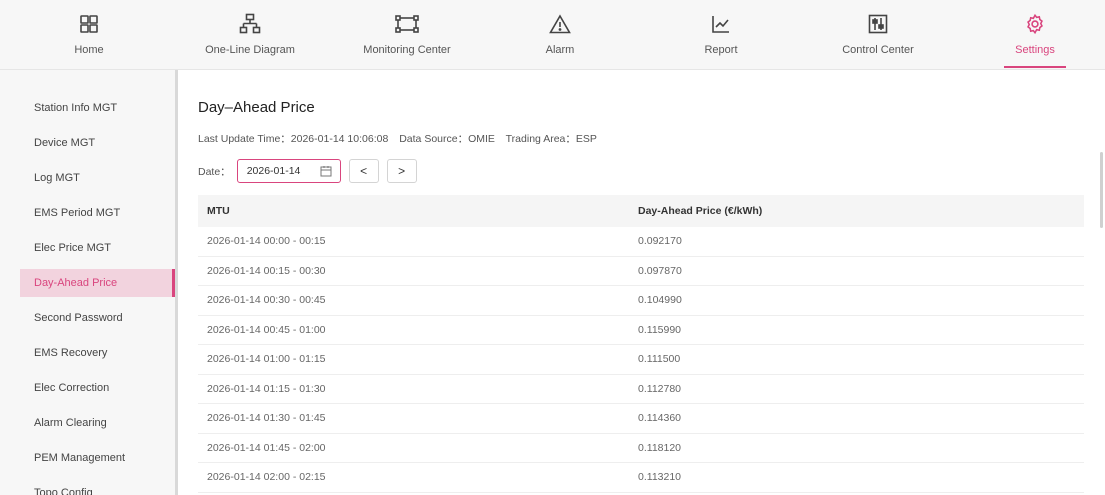  What do you see at coordinates (660, 477) in the screenshot?
I see `price-cell: 0.113210` at bounding box center [660, 477].